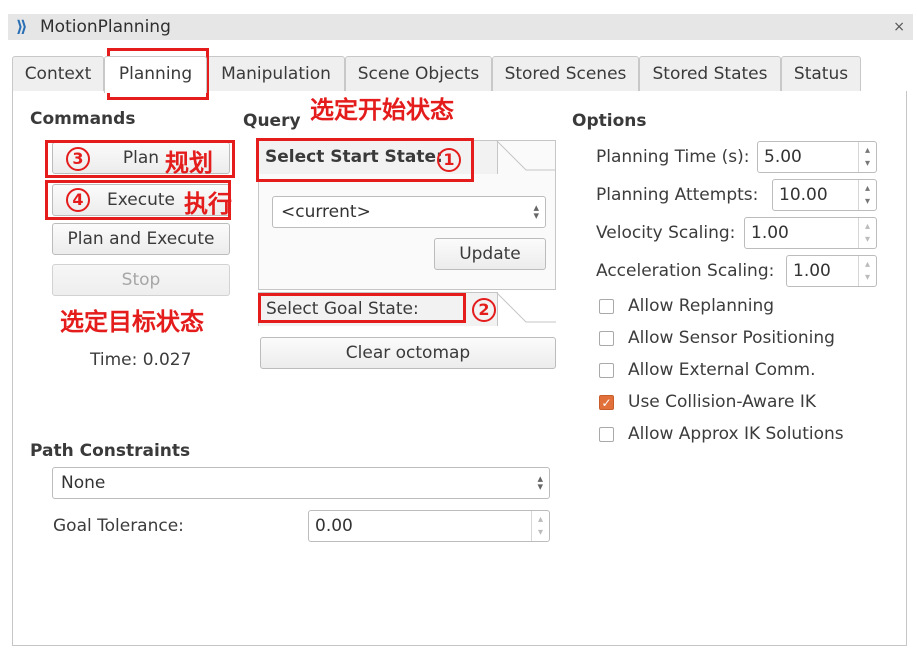  What do you see at coordinates (409, 212) in the screenshot?
I see `start-state-select: <current> ▴ ▾` at bounding box center [409, 212].